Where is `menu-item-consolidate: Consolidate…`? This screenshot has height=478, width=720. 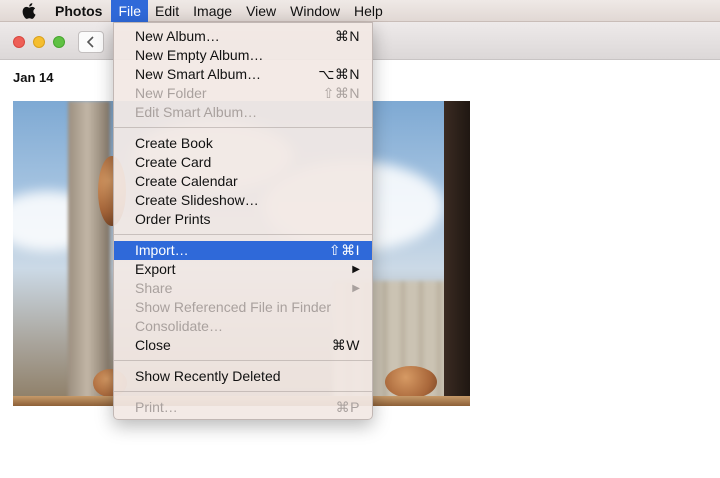
menu-item-consolidate: Consolidate… is located at coordinates (243, 326).